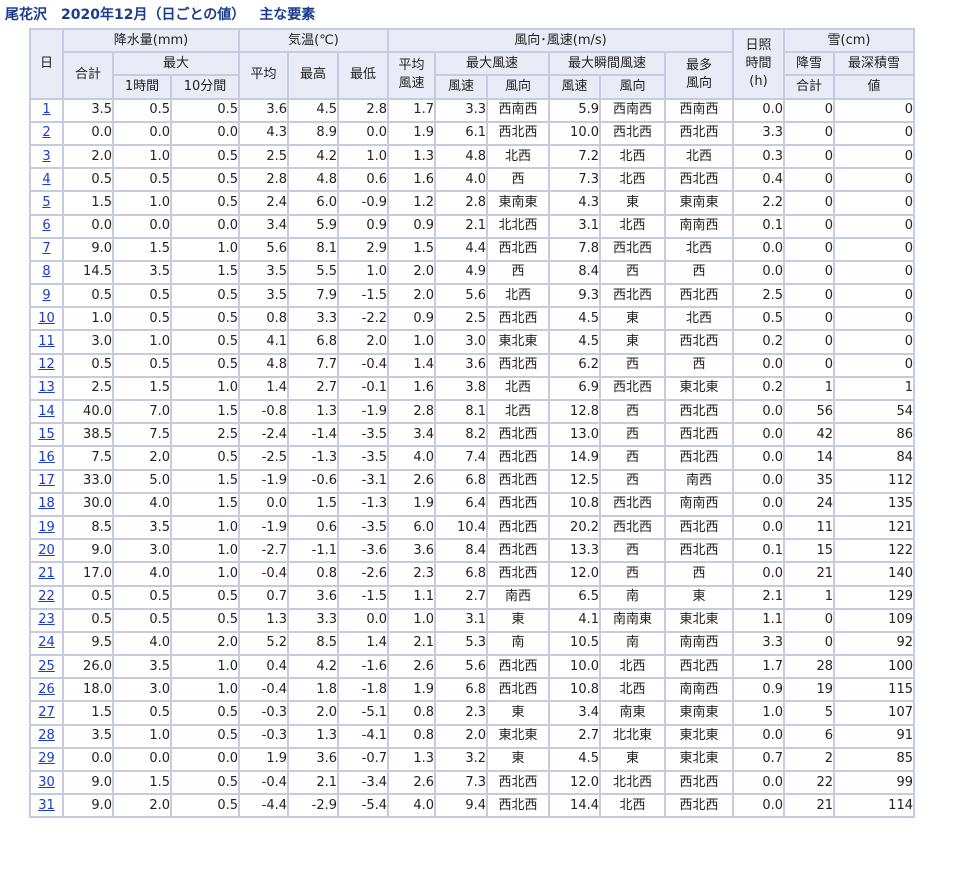  Describe the element at coordinates (472, 156) in the screenshot. I see `table-row: 3 2.0 1.0 0.5 2.5 4.2 1.0 1.3 4.8 北西 7.2 北西 北西 0.3 0 0` at that location.